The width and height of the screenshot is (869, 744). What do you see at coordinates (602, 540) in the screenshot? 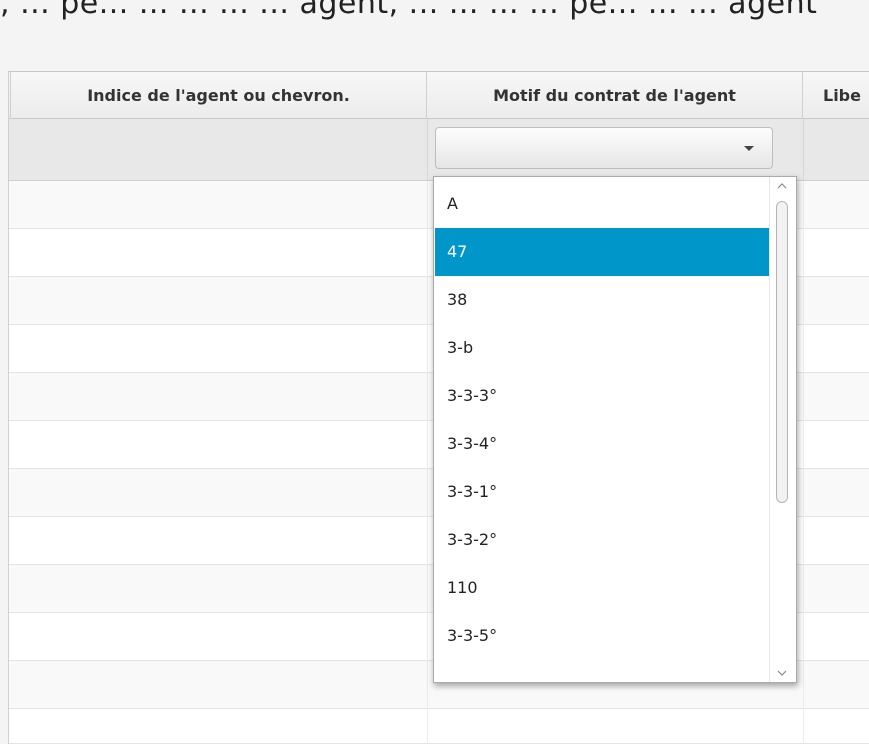
I see `dropdown-option: 3-3-2°` at bounding box center [602, 540].